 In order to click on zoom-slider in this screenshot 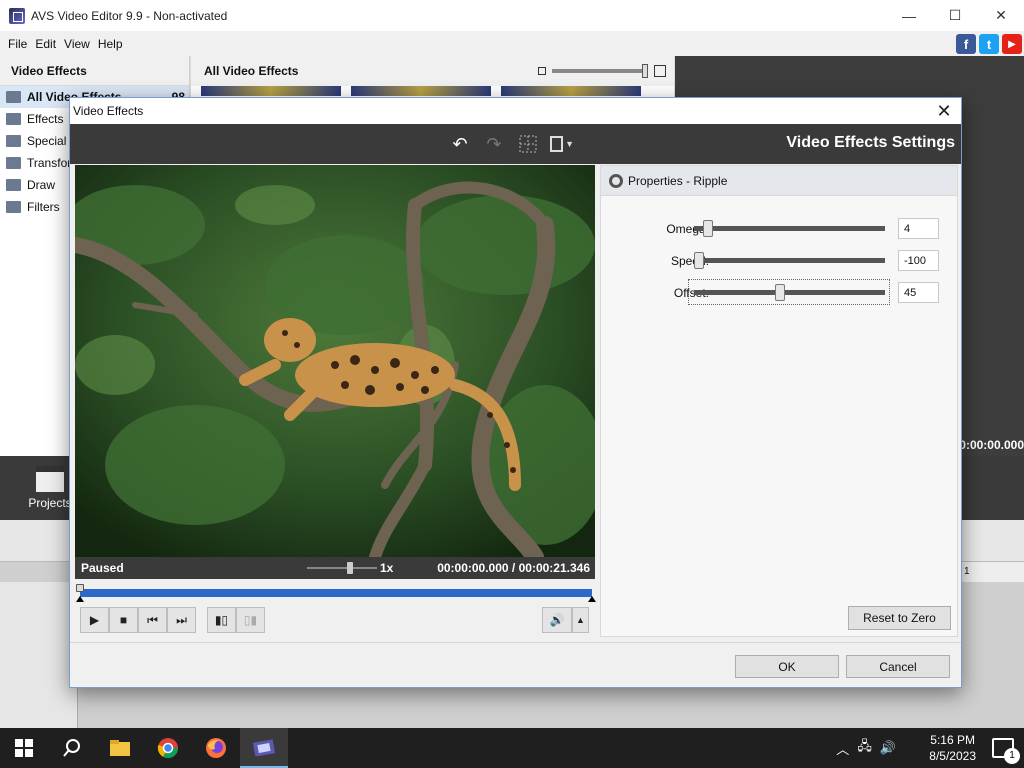, I will do `click(600, 71)`.